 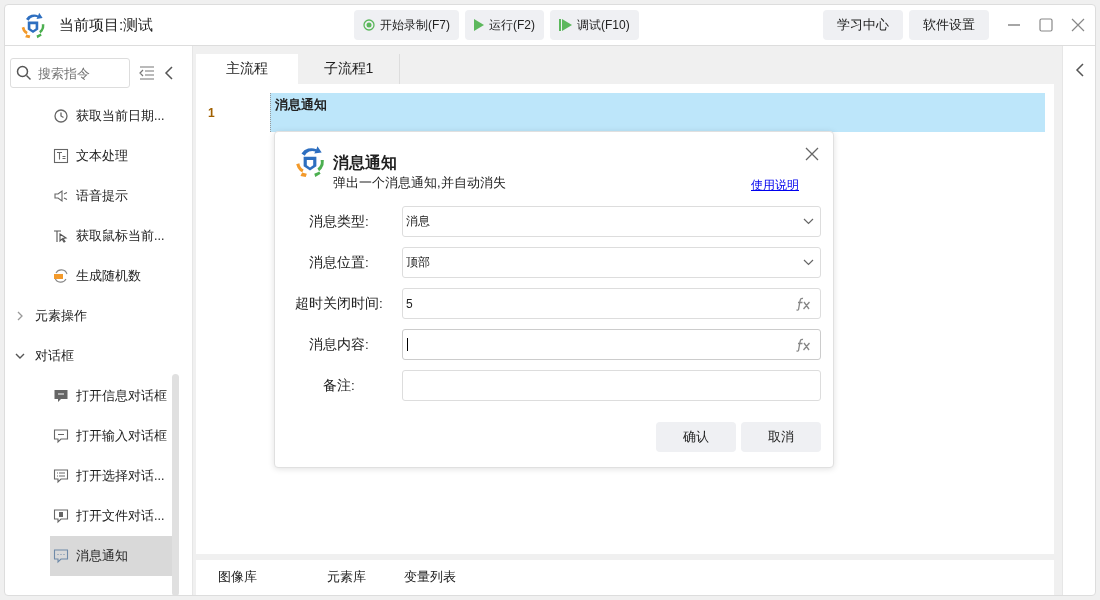 I want to click on tree-item: 消息通知, so click(x=111, y=556).